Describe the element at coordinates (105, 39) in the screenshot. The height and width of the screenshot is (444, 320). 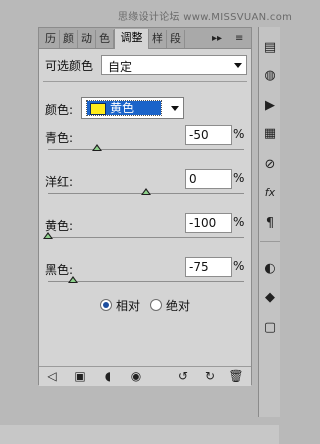
I see `tab-swatches: 色` at that location.